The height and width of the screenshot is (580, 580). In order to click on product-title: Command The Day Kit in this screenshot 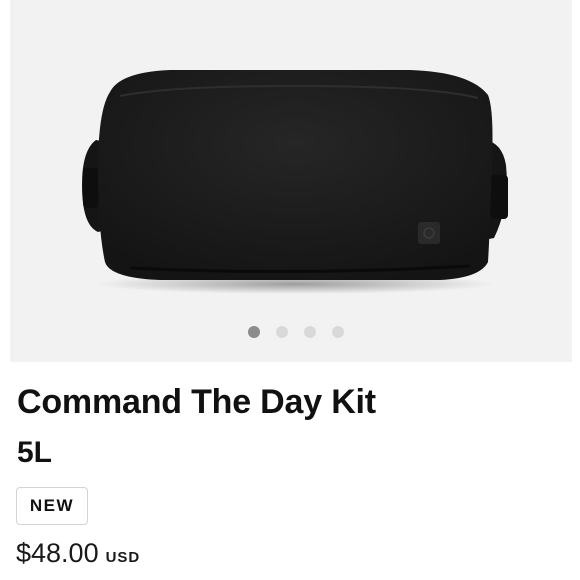, I will do `click(196, 402)`.